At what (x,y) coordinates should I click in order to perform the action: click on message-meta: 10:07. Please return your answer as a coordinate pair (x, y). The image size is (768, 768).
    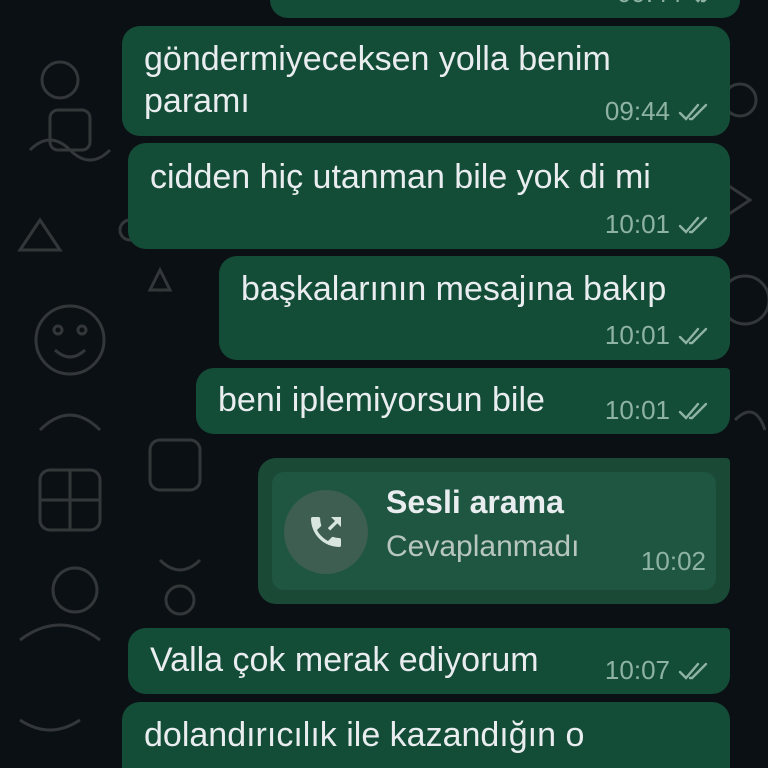
    Looking at the image, I should click on (658, 670).